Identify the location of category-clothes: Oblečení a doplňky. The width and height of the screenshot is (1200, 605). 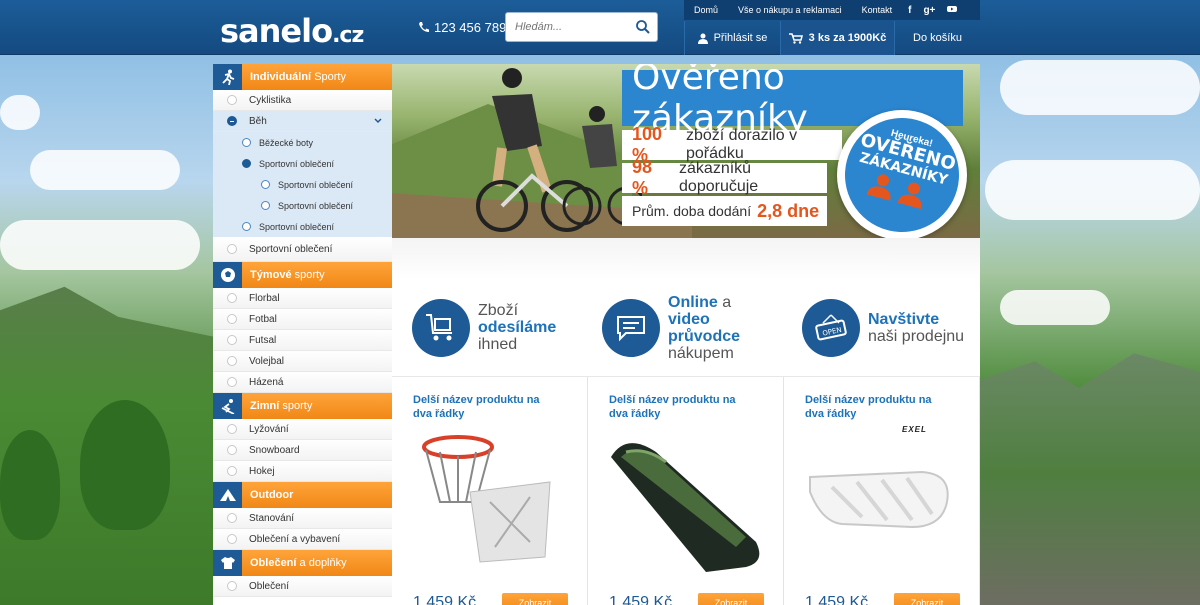
(302, 563).